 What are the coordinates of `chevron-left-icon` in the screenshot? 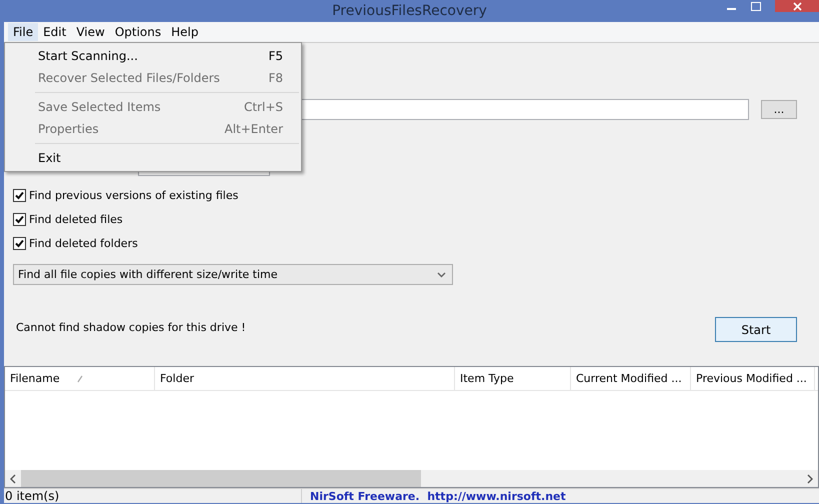 It's located at (13, 479).